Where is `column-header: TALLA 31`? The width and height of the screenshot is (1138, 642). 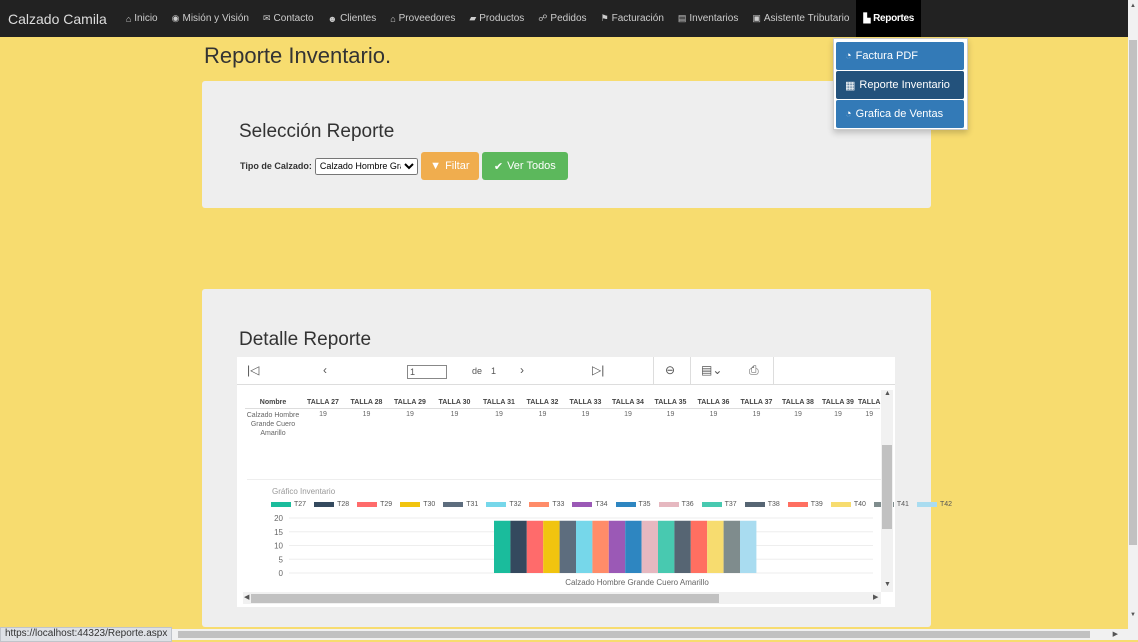 column-header: TALLA 31 is located at coordinates (499, 403).